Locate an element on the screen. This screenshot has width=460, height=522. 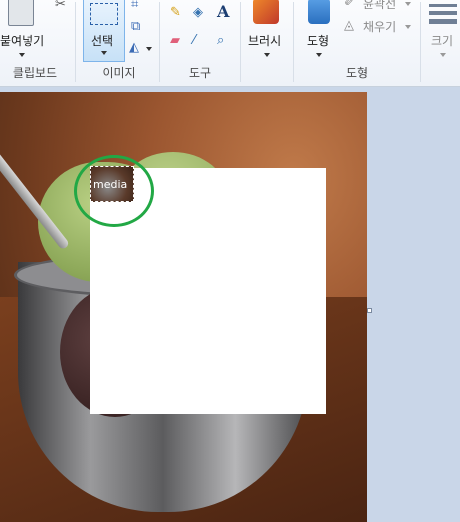
clipboard-group-label: 클립보드 is located at coordinates (35, 73).